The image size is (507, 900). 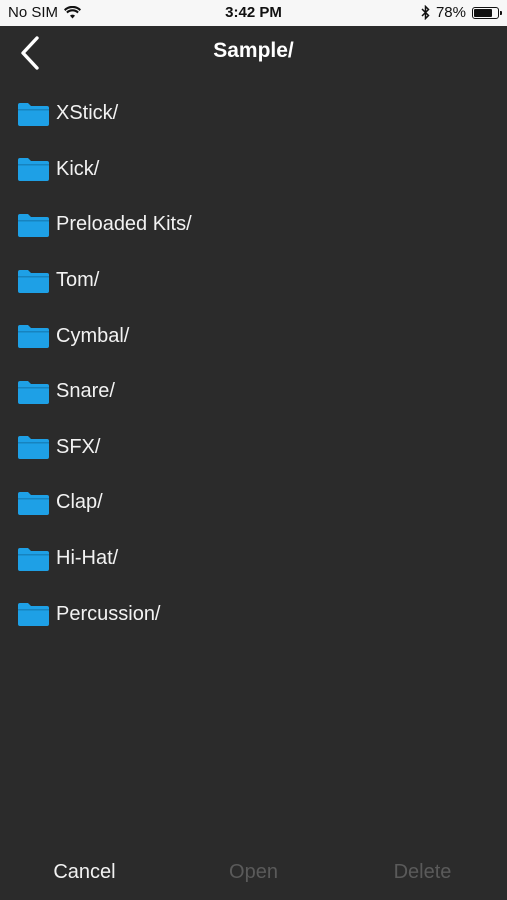 What do you see at coordinates (84, 872) in the screenshot?
I see `cancel-button: Cancel` at bounding box center [84, 872].